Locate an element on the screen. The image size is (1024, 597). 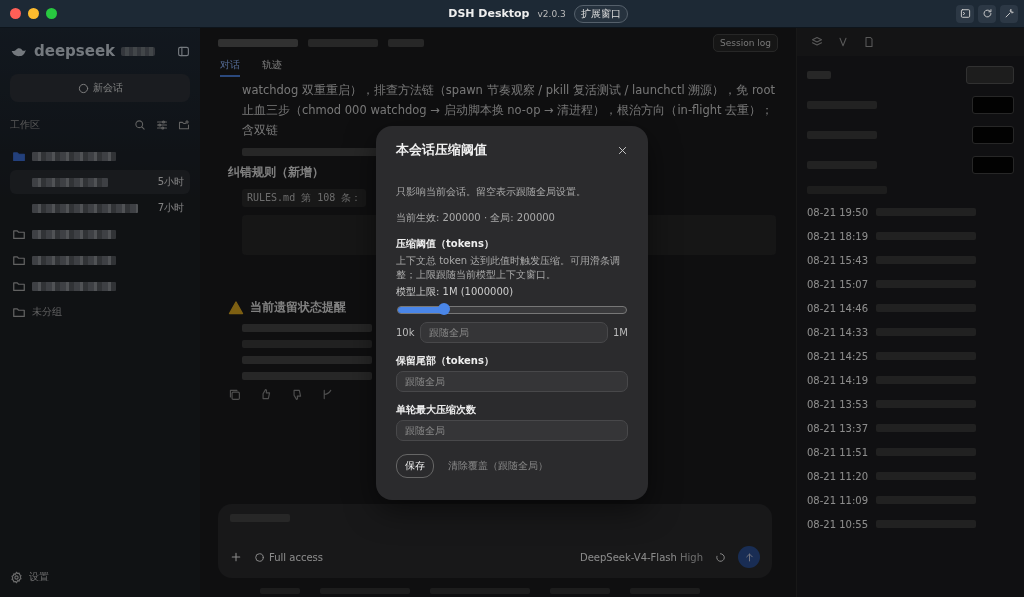
thumbs-up-icon is located at coordinates (265, 394).